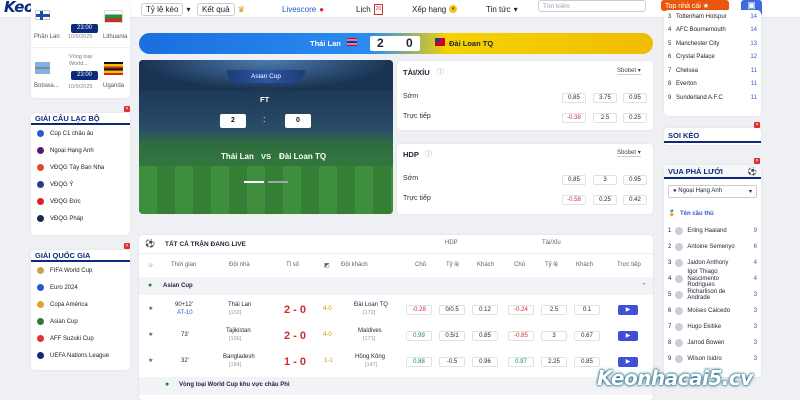 The height and width of the screenshot is (400, 800). Describe the element at coordinates (235, 313) in the screenshot. I see `home-rank: [102]` at that location.